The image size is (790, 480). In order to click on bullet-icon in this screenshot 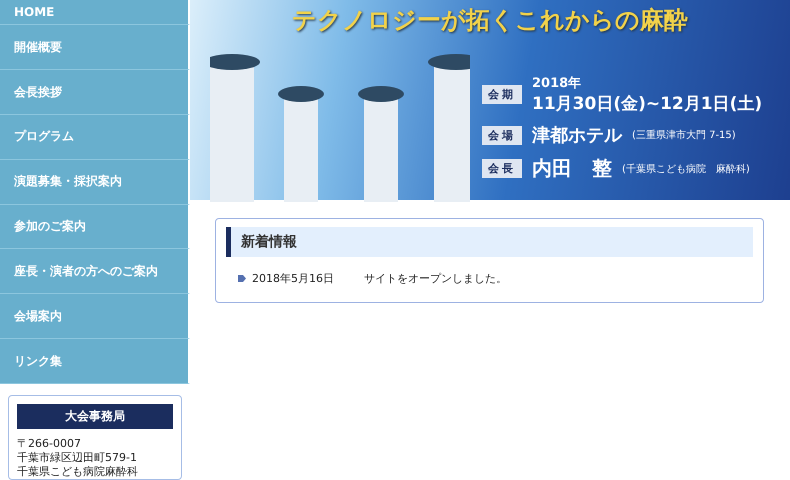, I will do `click(242, 278)`.